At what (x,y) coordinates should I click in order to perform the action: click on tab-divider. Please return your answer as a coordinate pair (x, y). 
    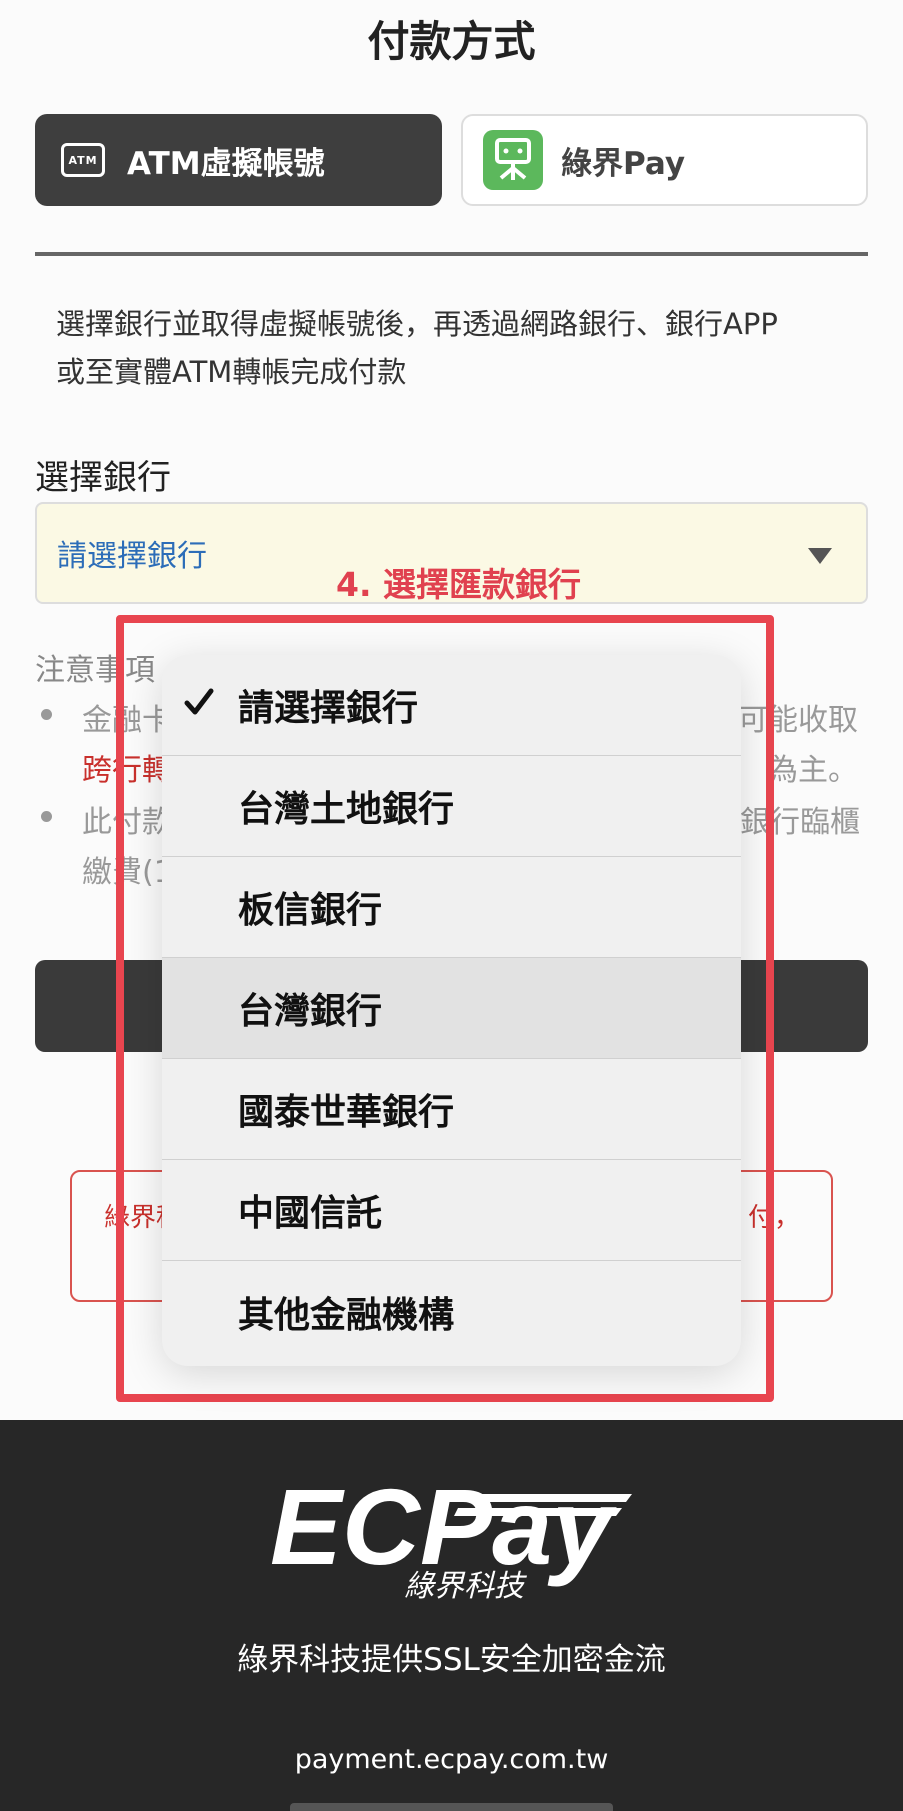
    Looking at the image, I should click on (451, 254).